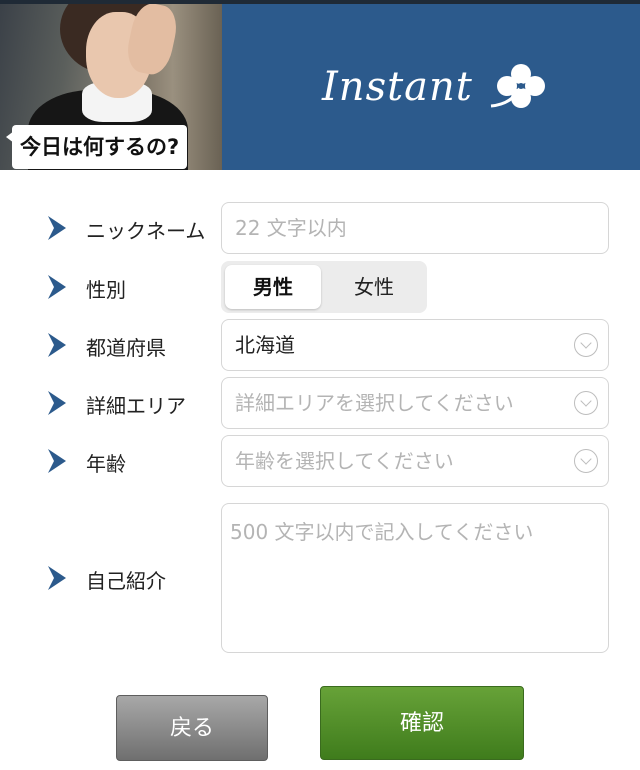  Describe the element at coordinates (324, 287) in the screenshot. I see `gender-toggle: 男性 女性` at that location.